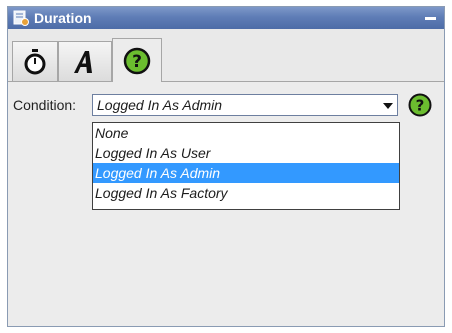 Image resolution: width=452 pixels, height=333 pixels. What do you see at coordinates (388, 105) in the screenshot?
I see `chevron-down-icon` at bounding box center [388, 105].